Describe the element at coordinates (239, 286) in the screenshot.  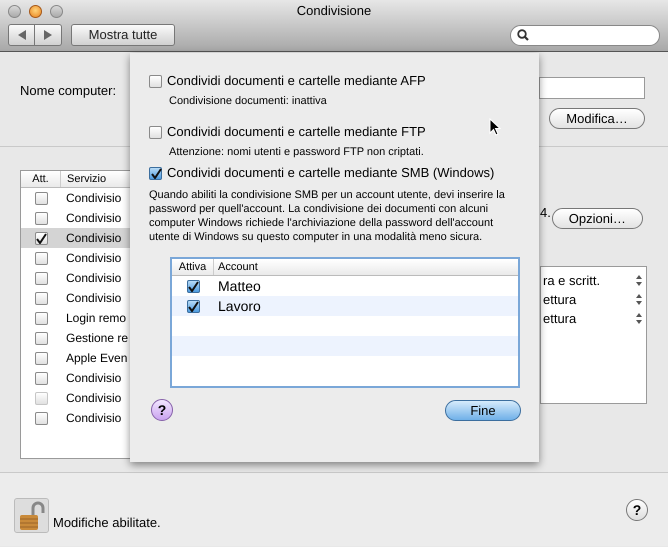
I see `account-name: Matteo` at that location.